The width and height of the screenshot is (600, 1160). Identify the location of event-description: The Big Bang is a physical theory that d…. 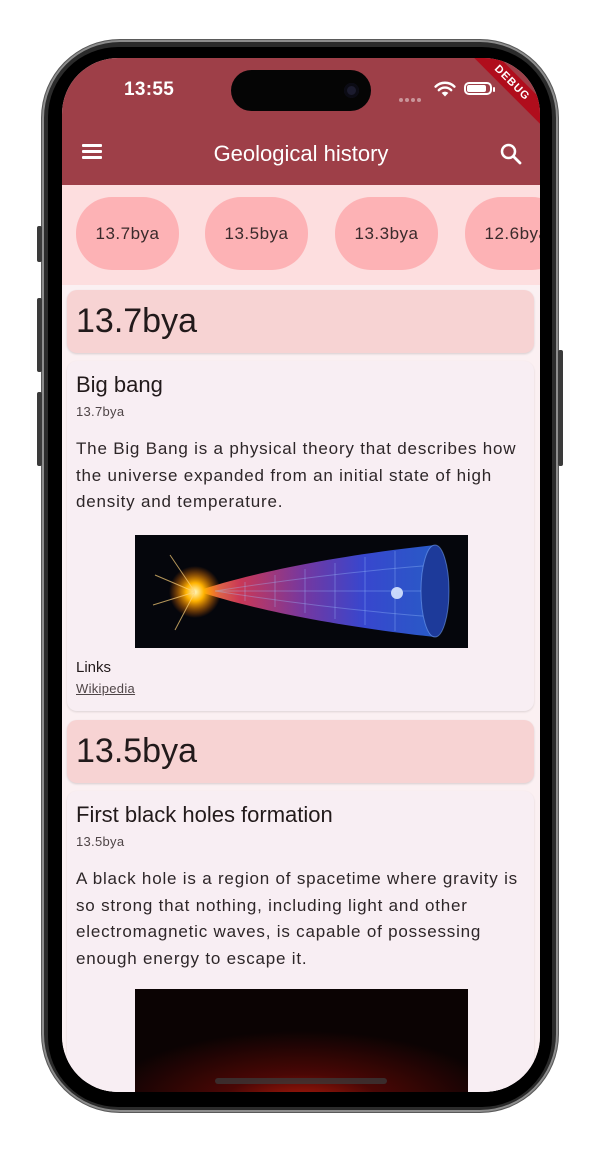
(296, 475).